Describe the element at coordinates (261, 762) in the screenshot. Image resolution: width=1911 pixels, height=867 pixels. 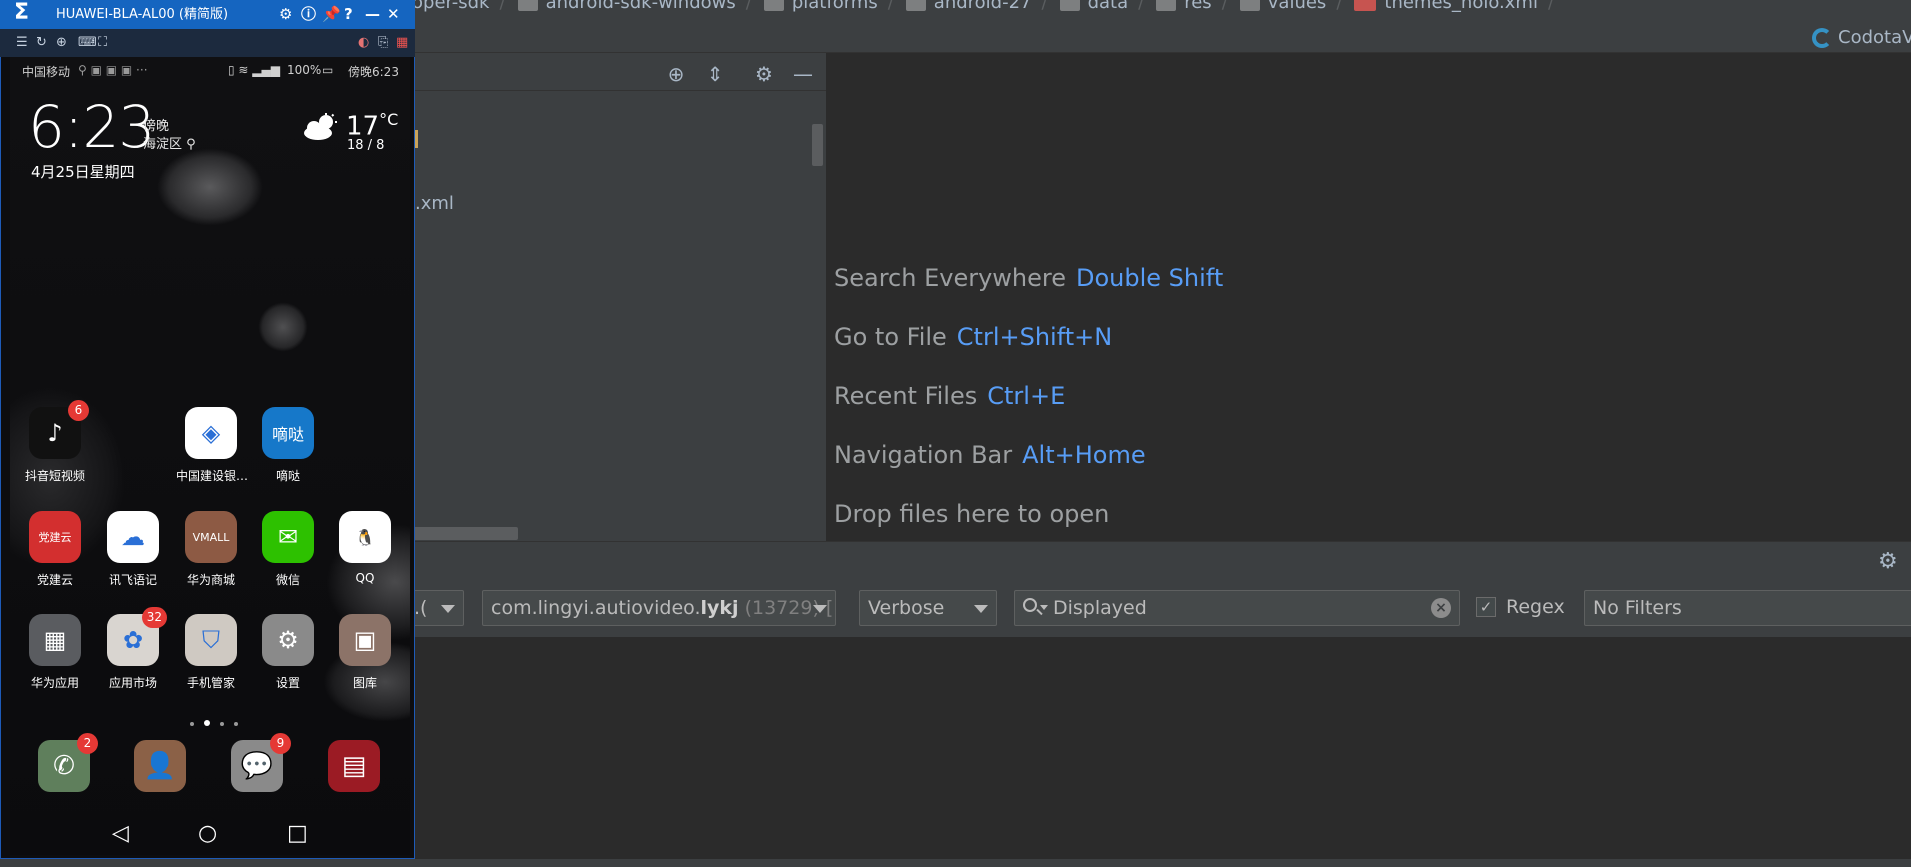
I see `dock-app-2: 💬 9` at that location.